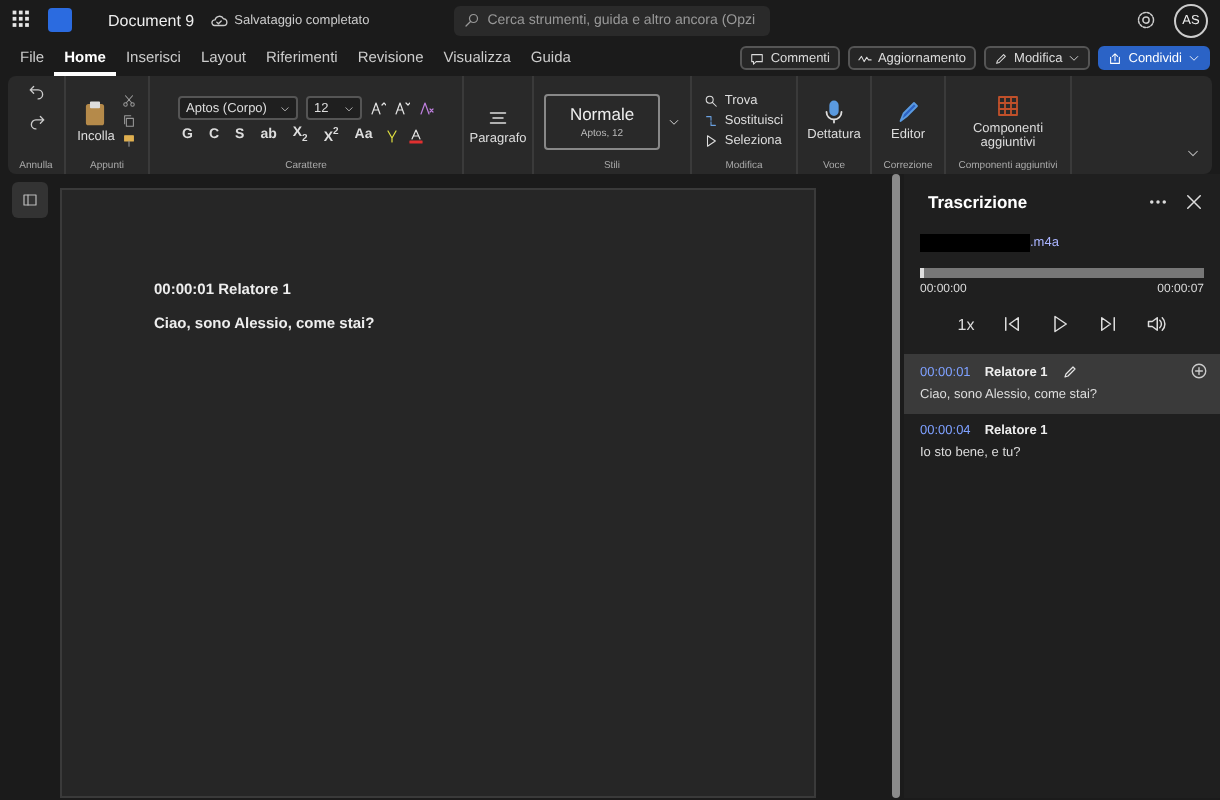  Describe the element at coordinates (975, 243) in the screenshot. I see `redacted-block` at that location.